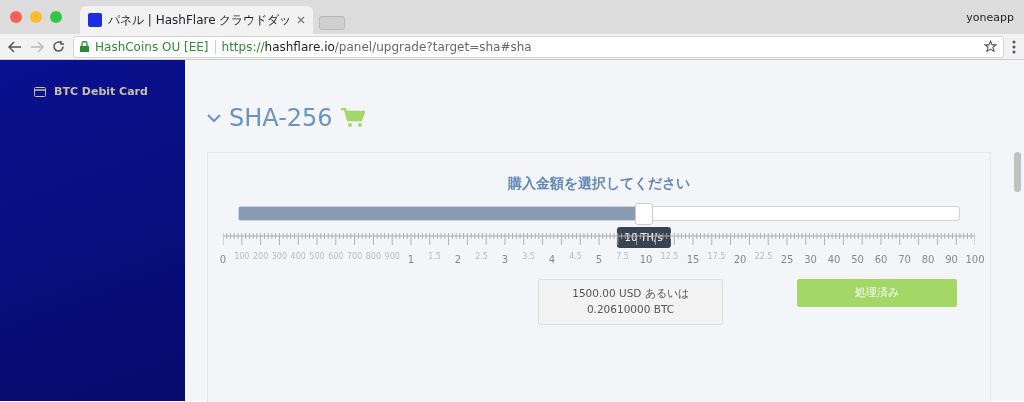  I want to click on section-title: SHA-256, so click(281, 118).